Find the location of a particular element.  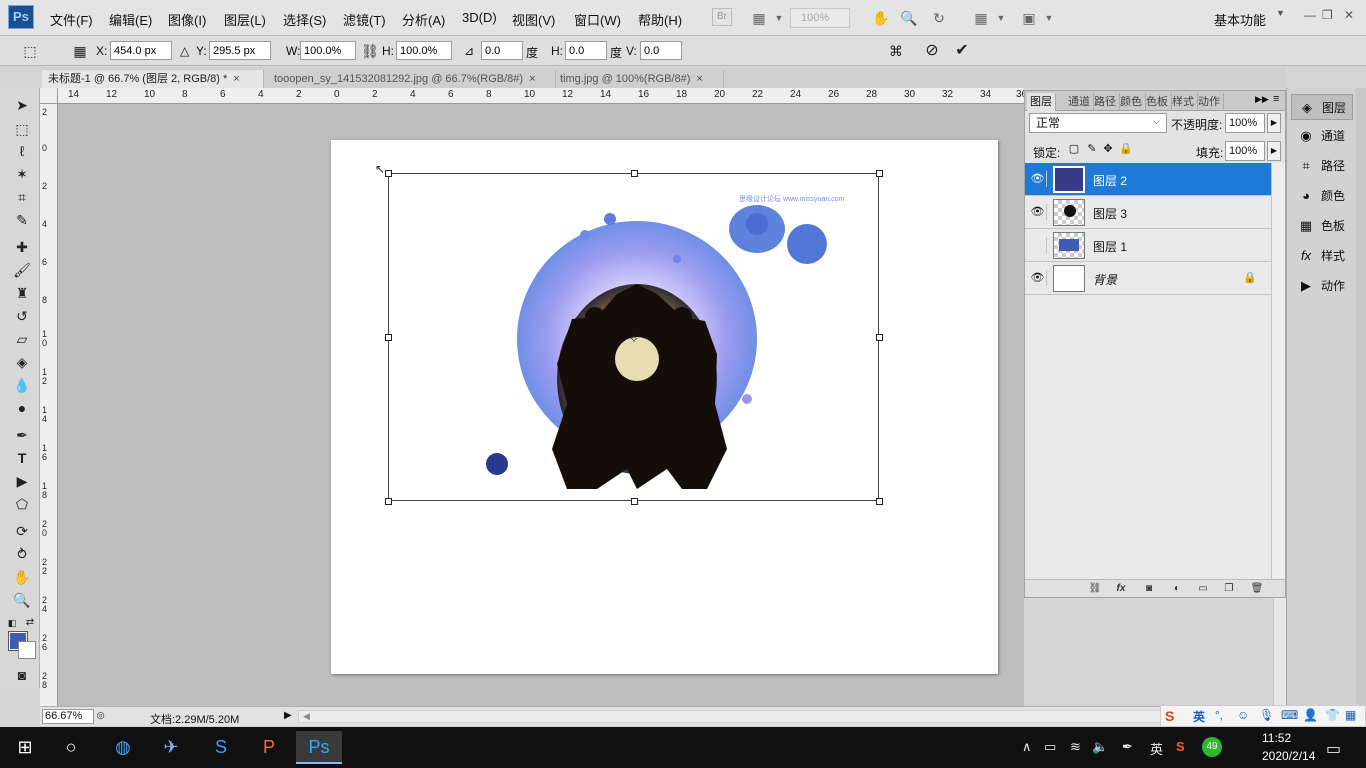

security-badge: 49 is located at coordinates (1212, 747).